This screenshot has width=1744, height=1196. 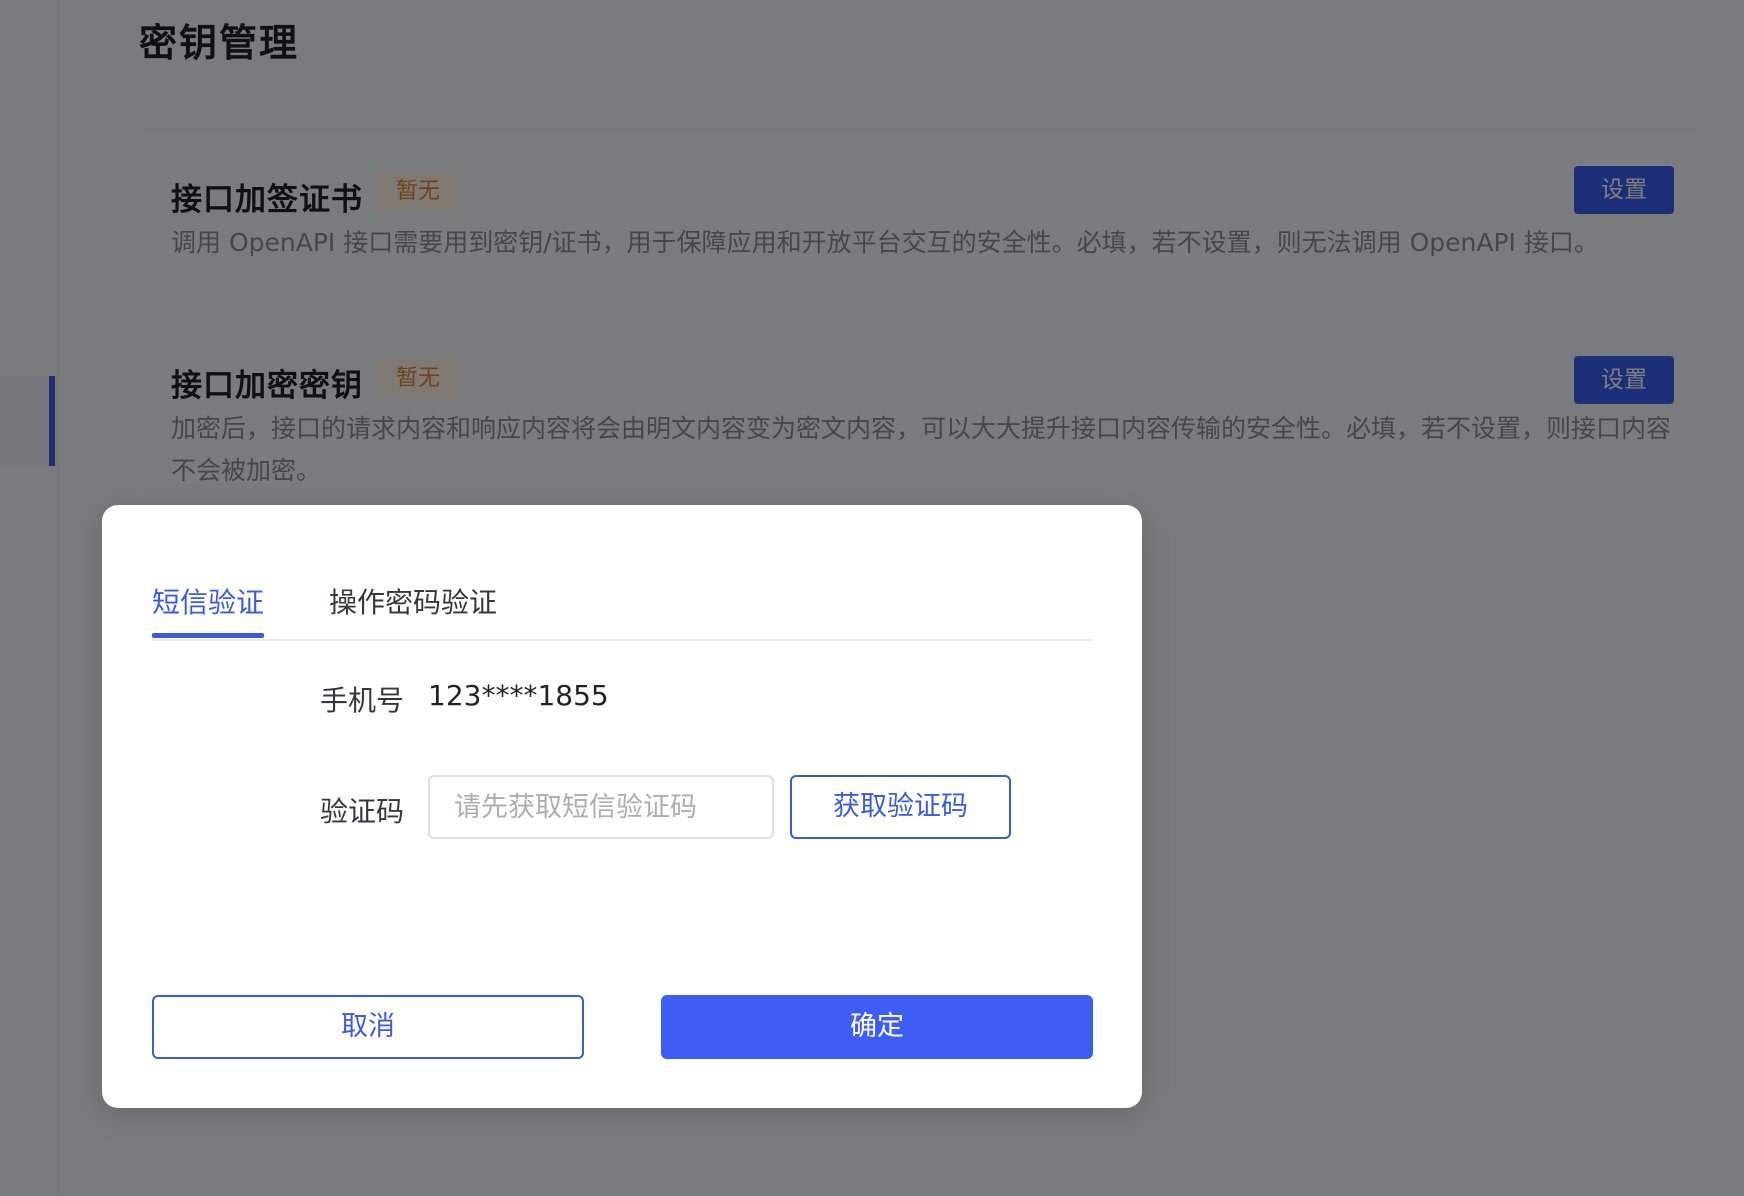 What do you see at coordinates (413, 601) in the screenshot?
I see `tab-password-verification: 操作密码验证` at bounding box center [413, 601].